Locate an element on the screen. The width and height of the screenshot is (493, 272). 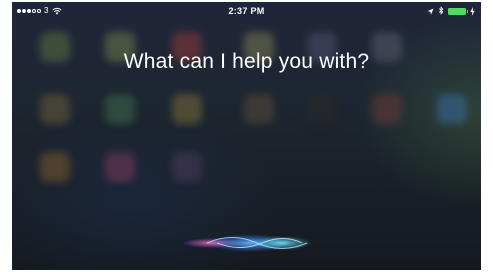
battery-icon is located at coordinates (458, 11).